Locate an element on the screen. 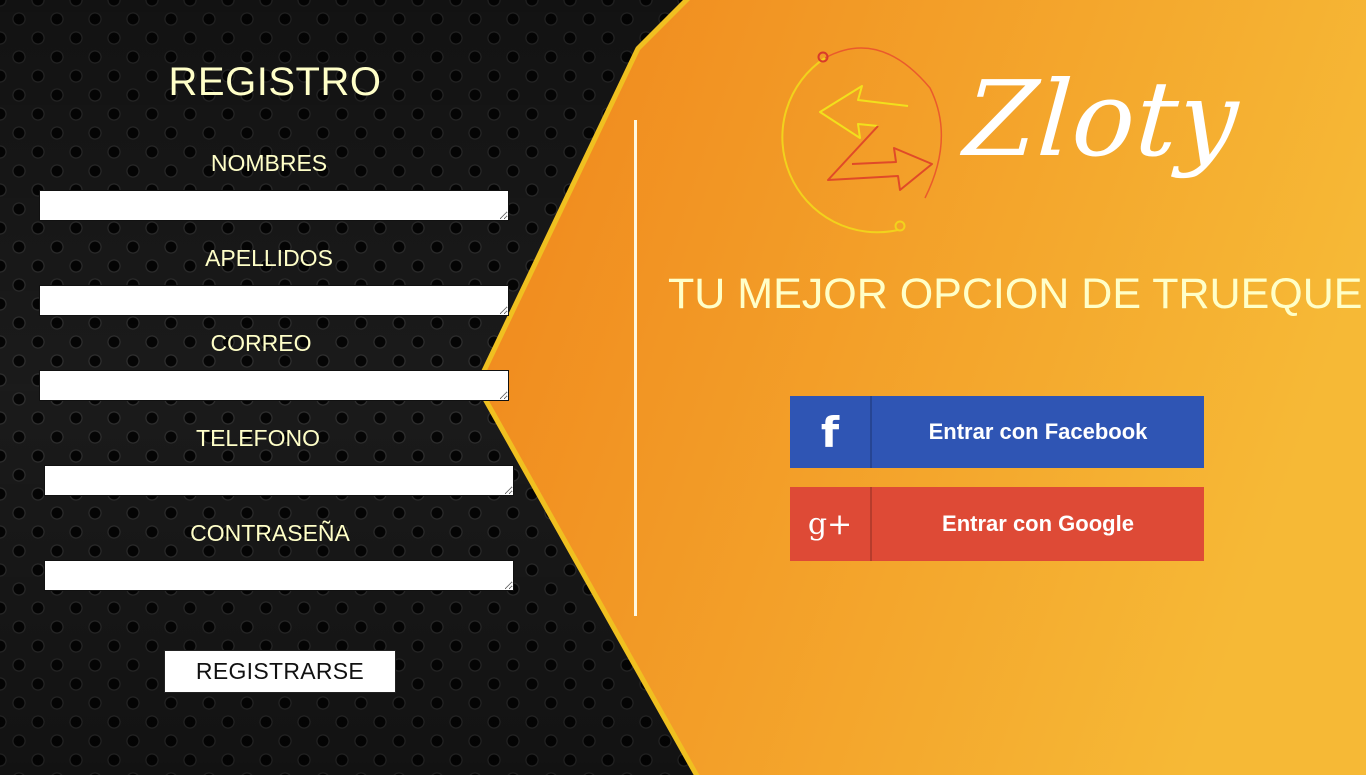  contrasena-label: CONTRASEÑA is located at coordinates (270, 533).